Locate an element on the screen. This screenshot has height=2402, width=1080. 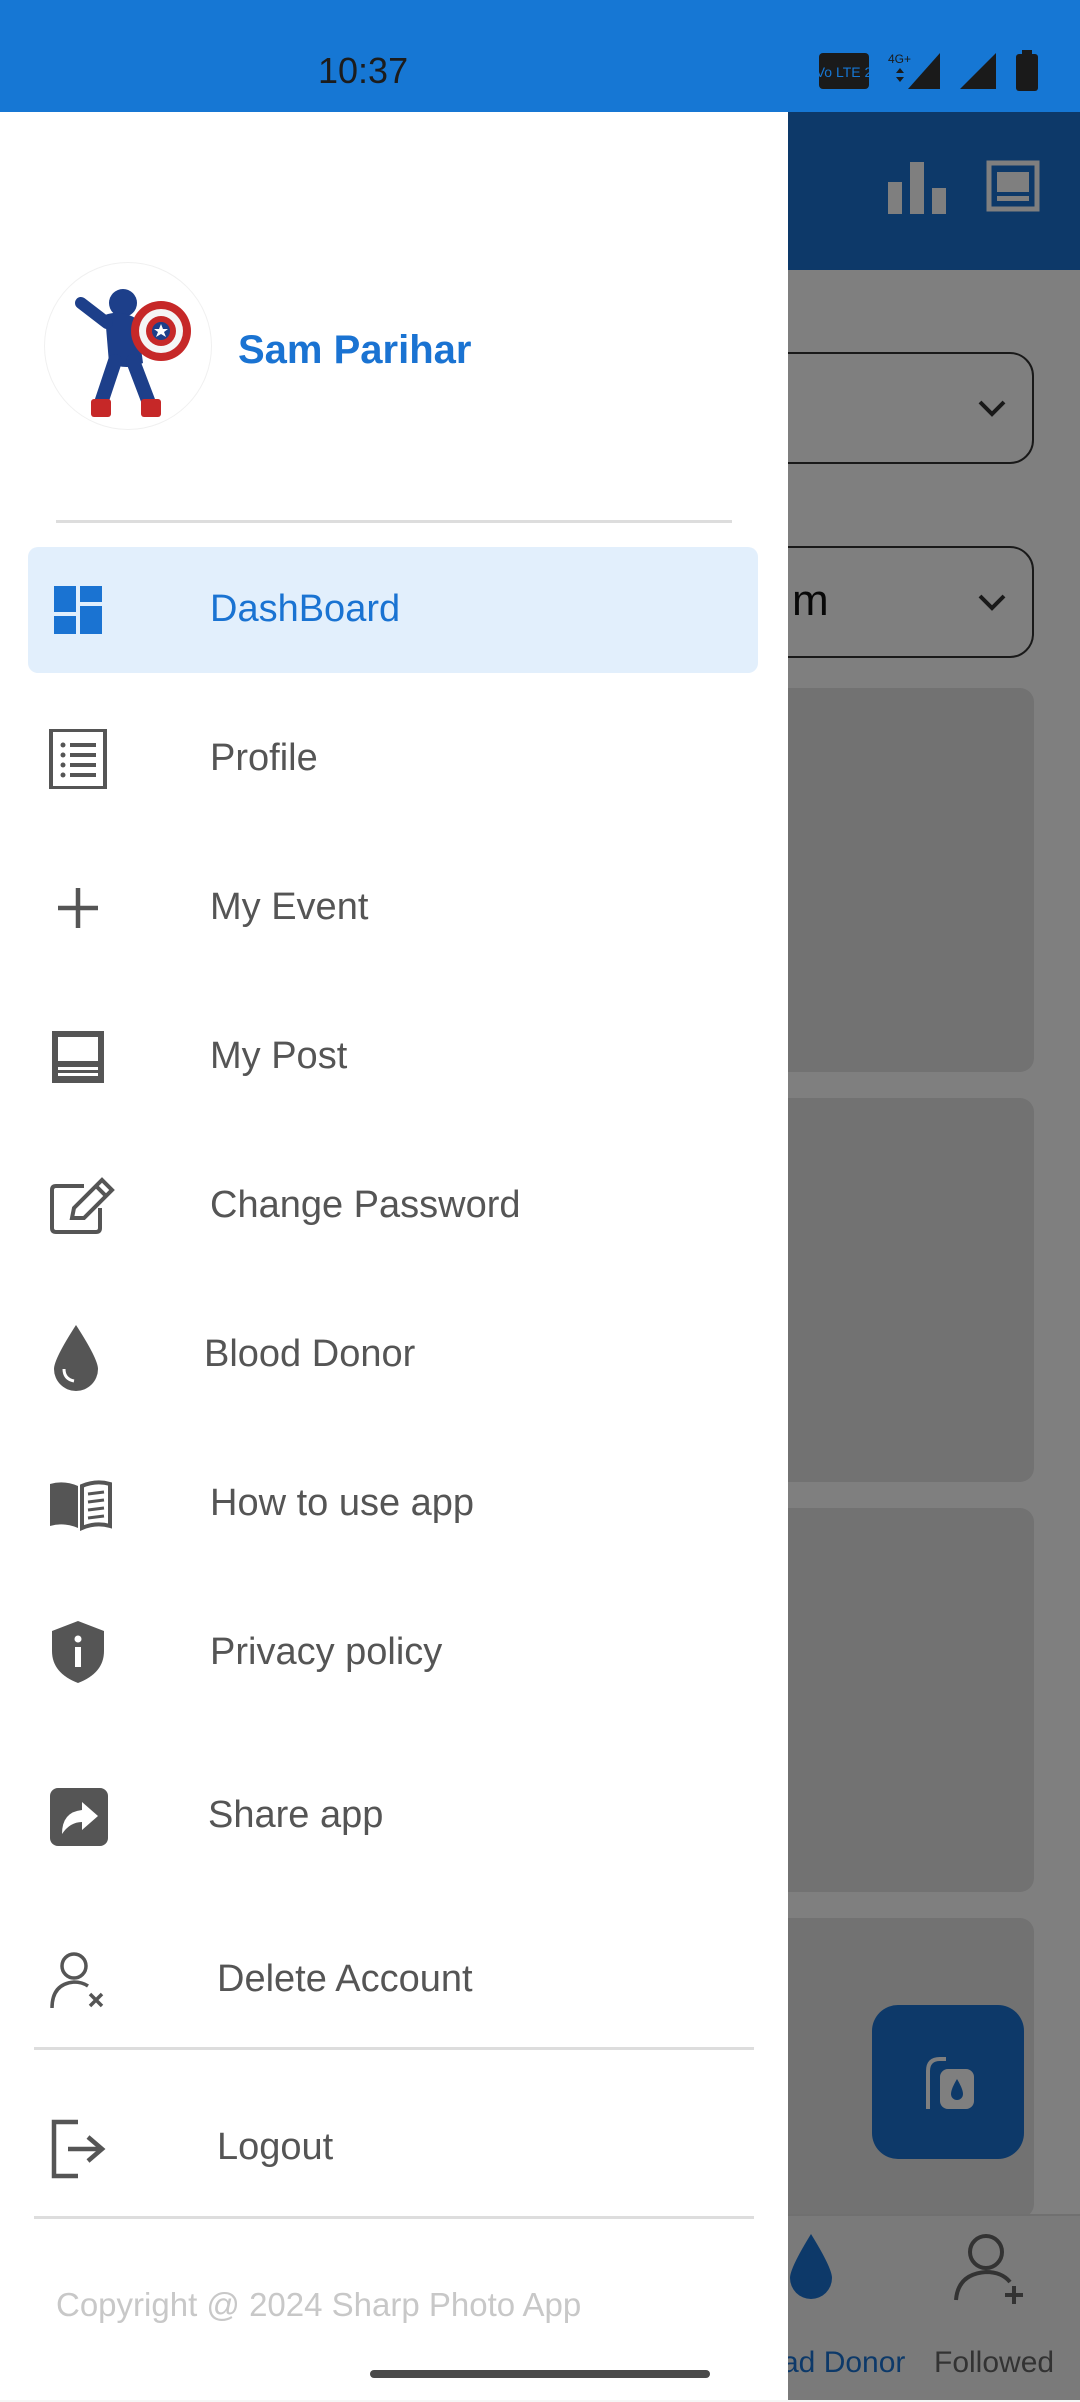
network-type-text: 4G+ is located at coordinates (899, 59).